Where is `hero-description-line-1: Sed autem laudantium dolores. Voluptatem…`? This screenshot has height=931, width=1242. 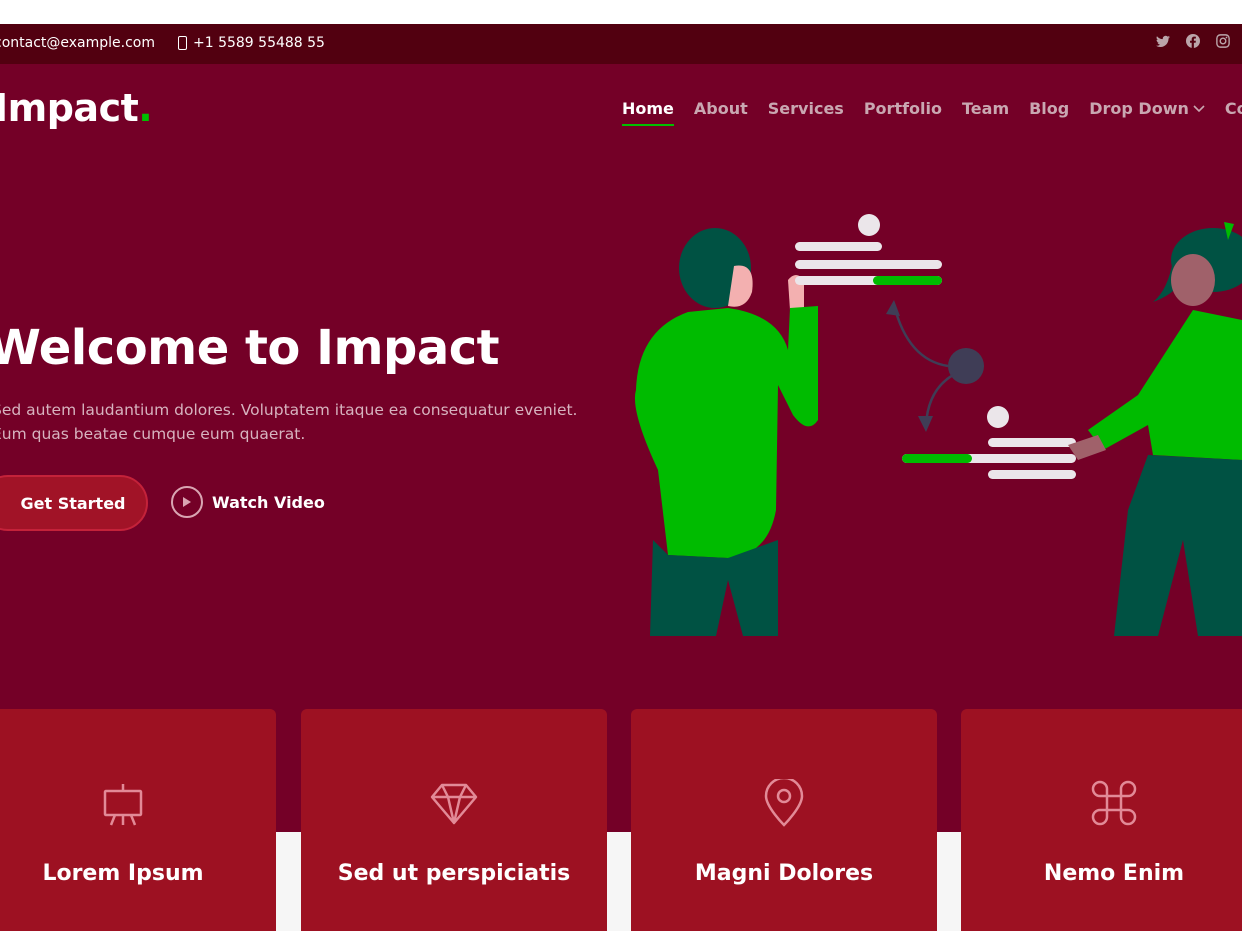 hero-description-line-1: Sed autem laudantium dolores. Voluptatem… is located at coordinates (289, 410).